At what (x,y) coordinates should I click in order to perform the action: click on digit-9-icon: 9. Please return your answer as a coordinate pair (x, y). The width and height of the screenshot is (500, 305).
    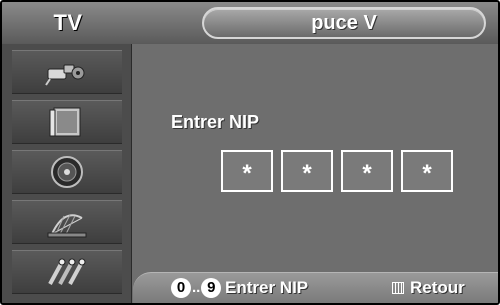
    Looking at the image, I should click on (211, 288).